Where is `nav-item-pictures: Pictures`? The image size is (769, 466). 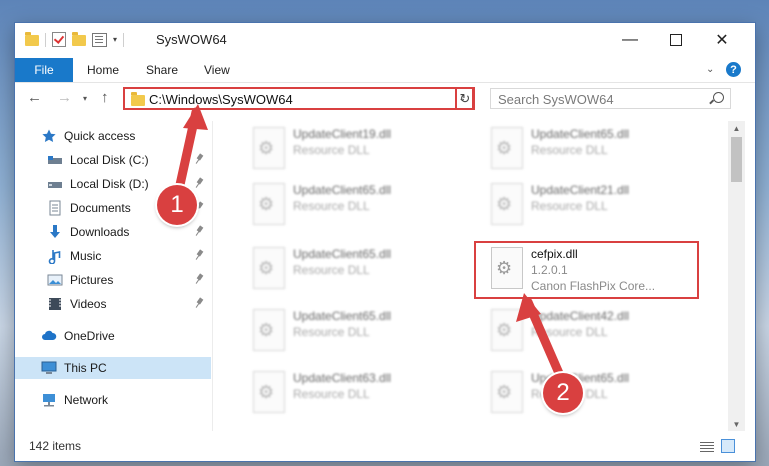
nav-item-pictures: Pictures is located at coordinates (113, 280).